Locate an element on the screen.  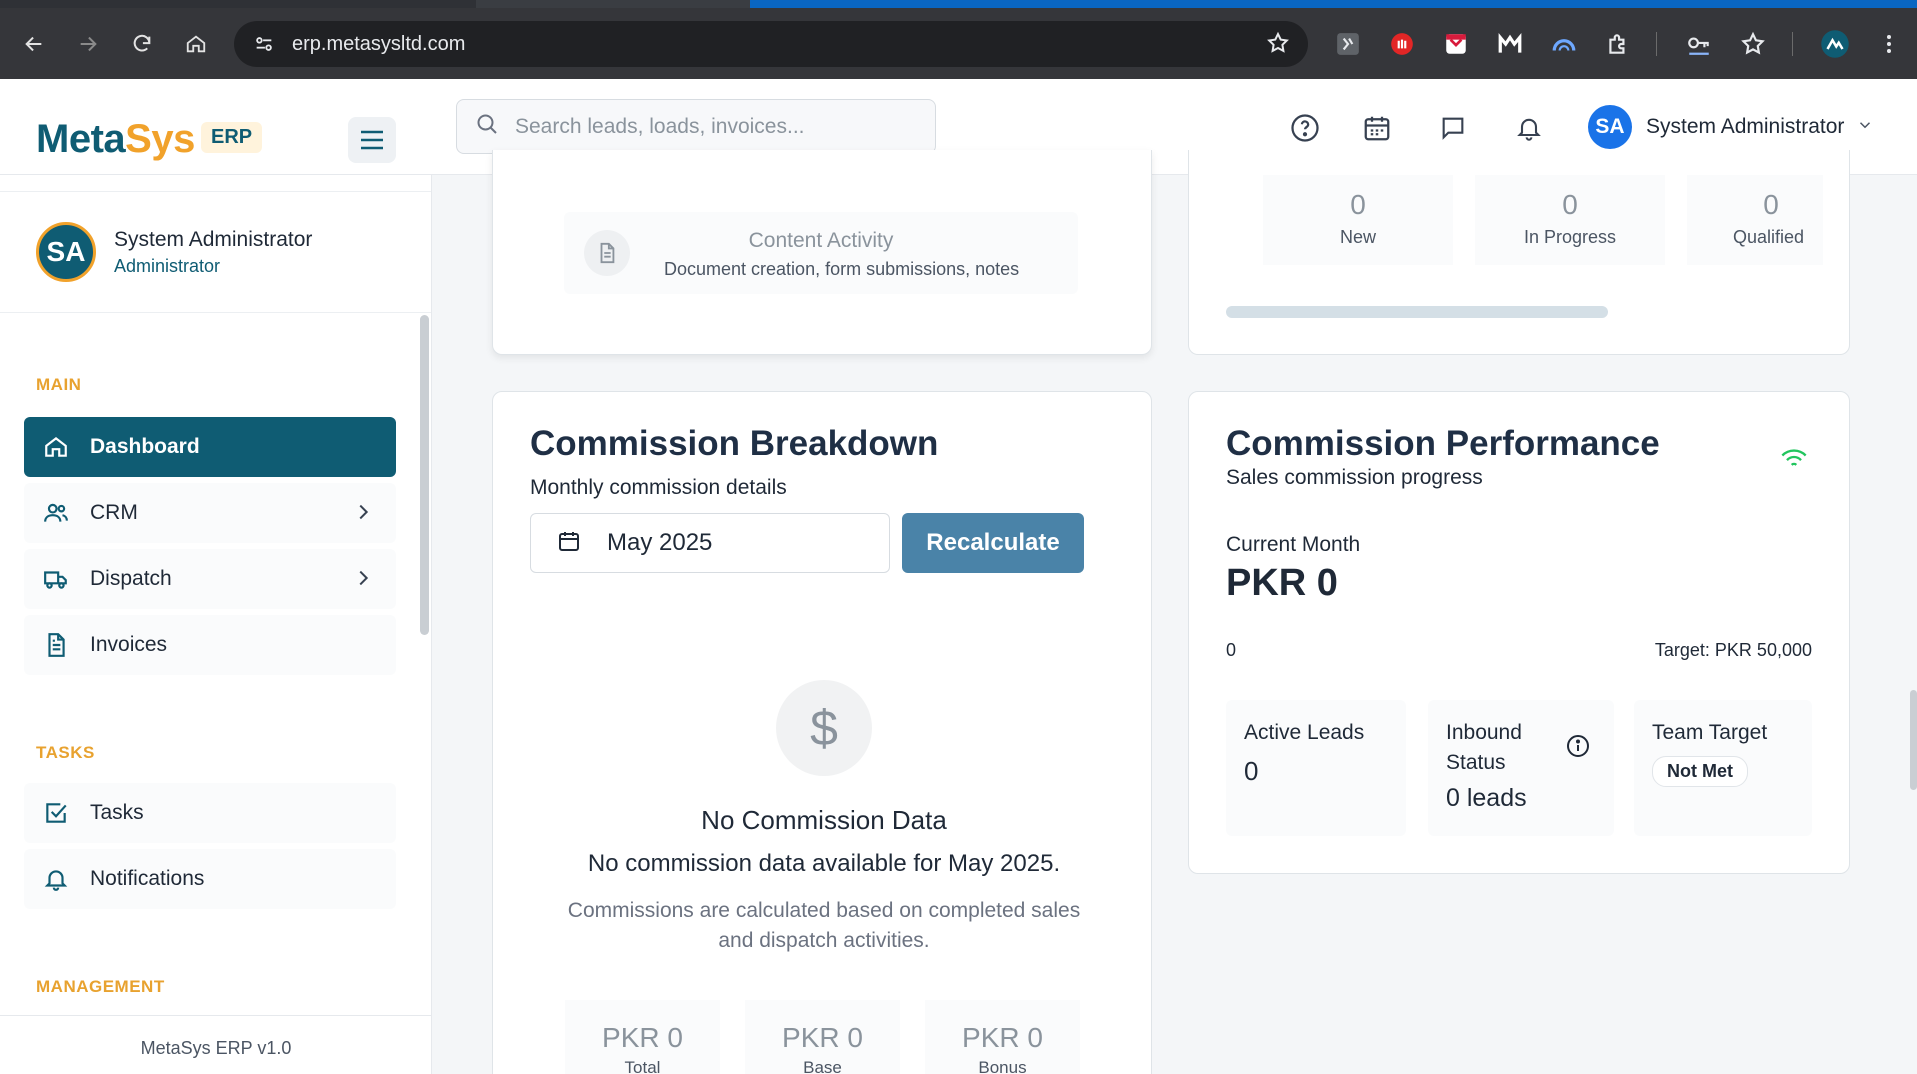
sidebar-item-label: CRM is located at coordinates (114, 512).